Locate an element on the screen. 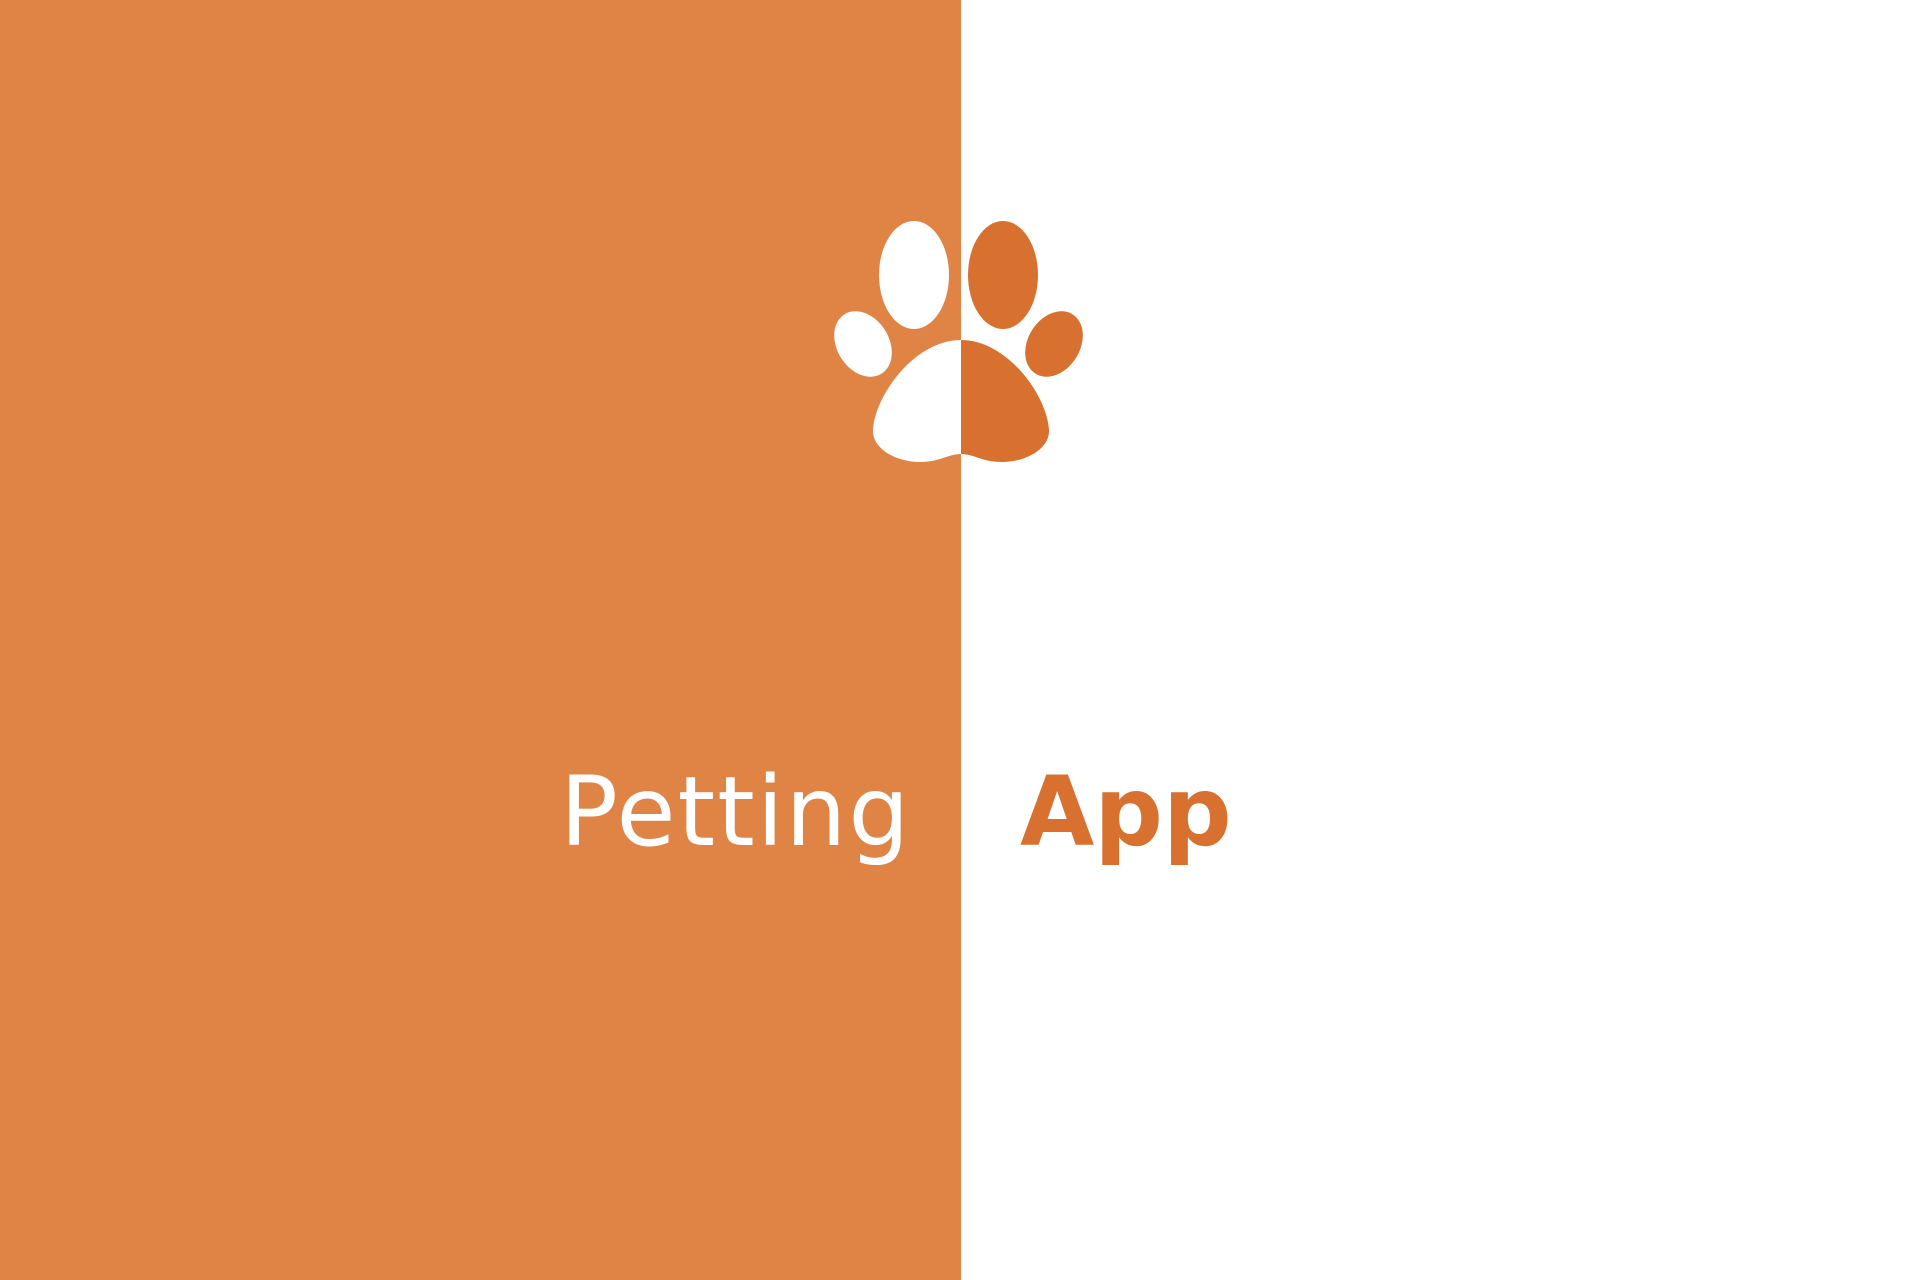 The image size is (1920, 1280). paw-right-half is located at coordinates (1022, 341).